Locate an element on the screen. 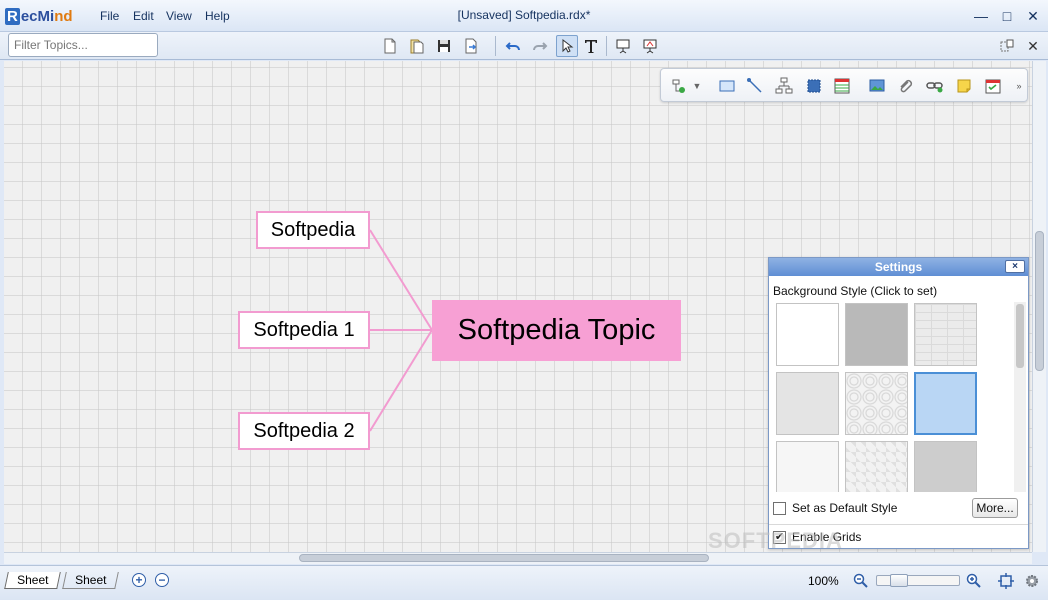 Image resolution: width=1048 pixels, height=600 pixels. close-toolbar-icon: ✕ is located at coordinates (1033, 46).